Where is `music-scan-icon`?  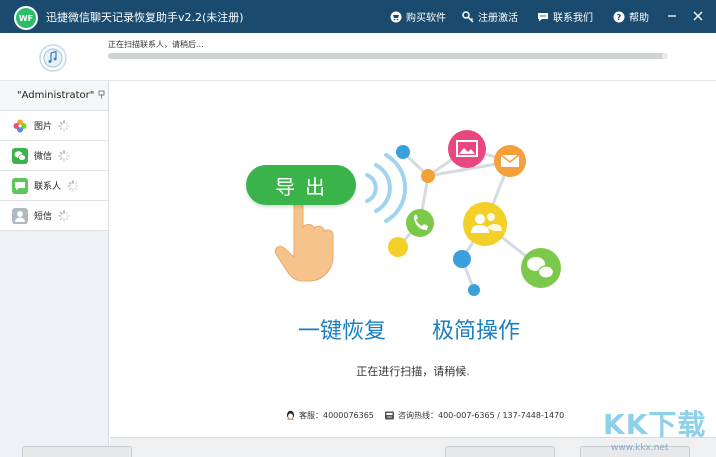
music-scan-icon is located at coordinates (53, 58).